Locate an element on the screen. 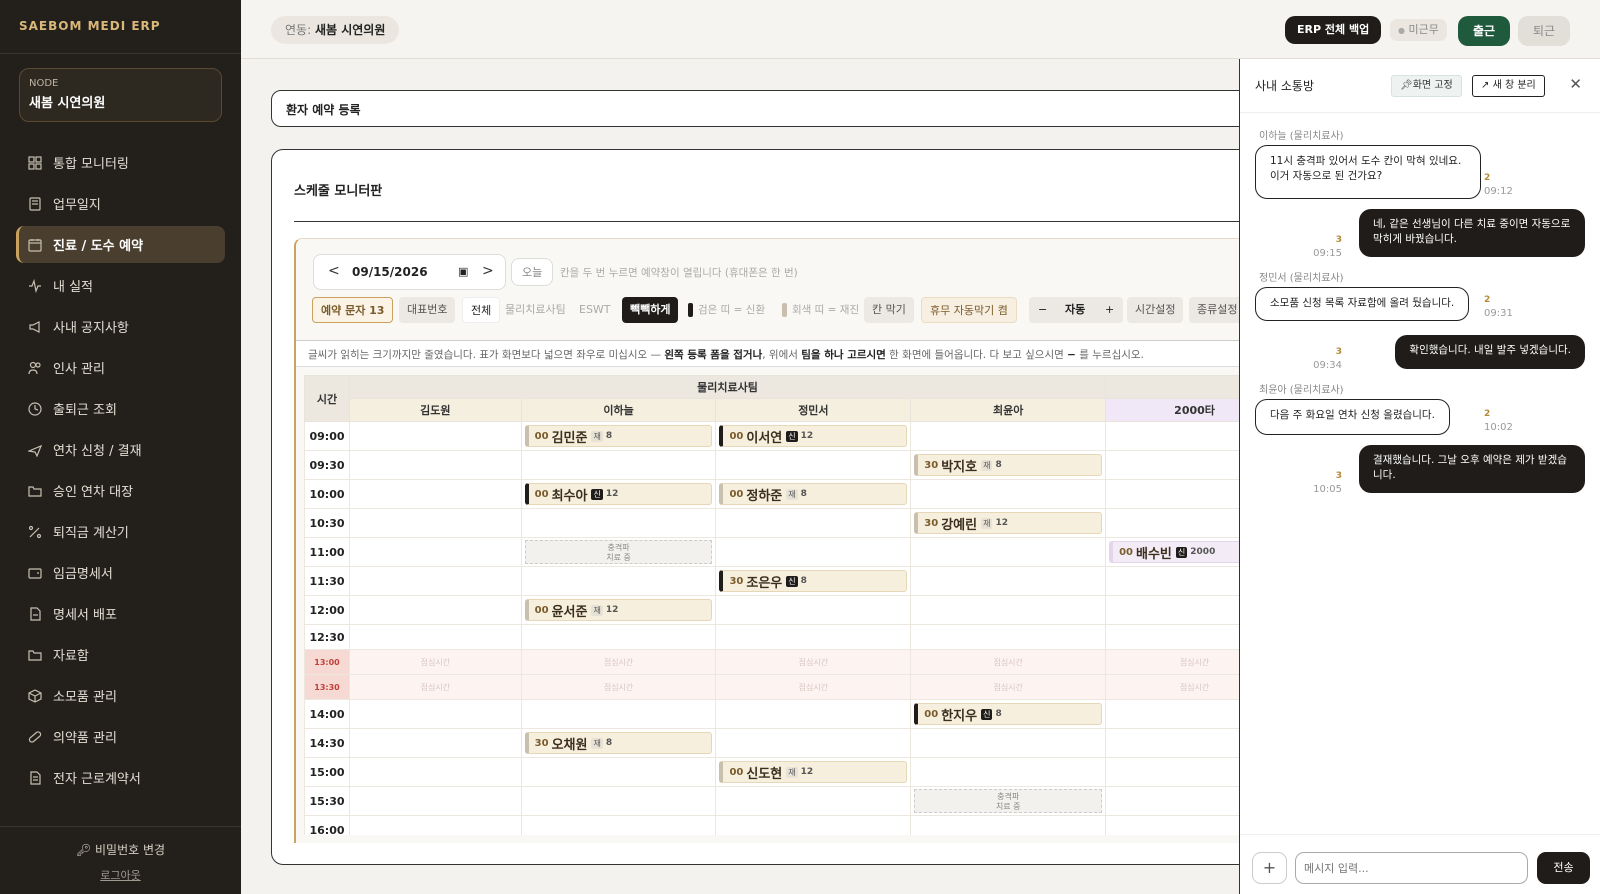  sidebar-item-14: 의약품 관리 is located at coordinates (120, 736).